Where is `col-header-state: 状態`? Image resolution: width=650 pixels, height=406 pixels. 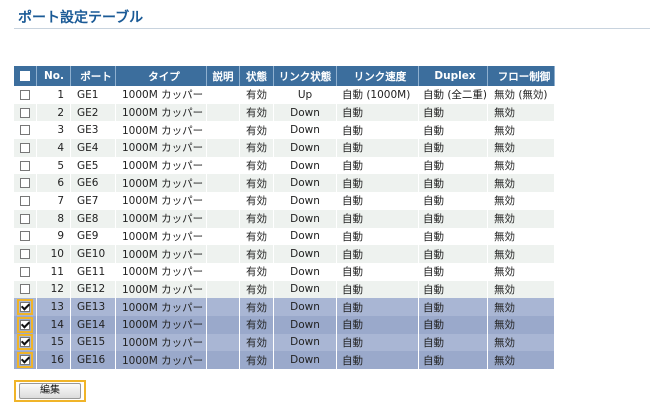
col-header-state: 状態 is located at coordinates (256, 76).